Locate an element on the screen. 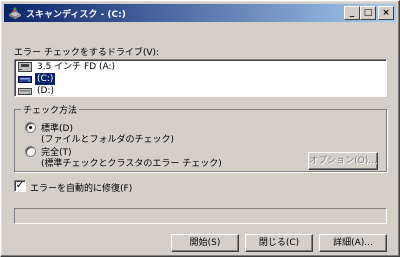 The height and width of the screenshot is (257, 400). auto-fix-label: エラーを自動的に修復(F) is located at coordinates (81, 187).